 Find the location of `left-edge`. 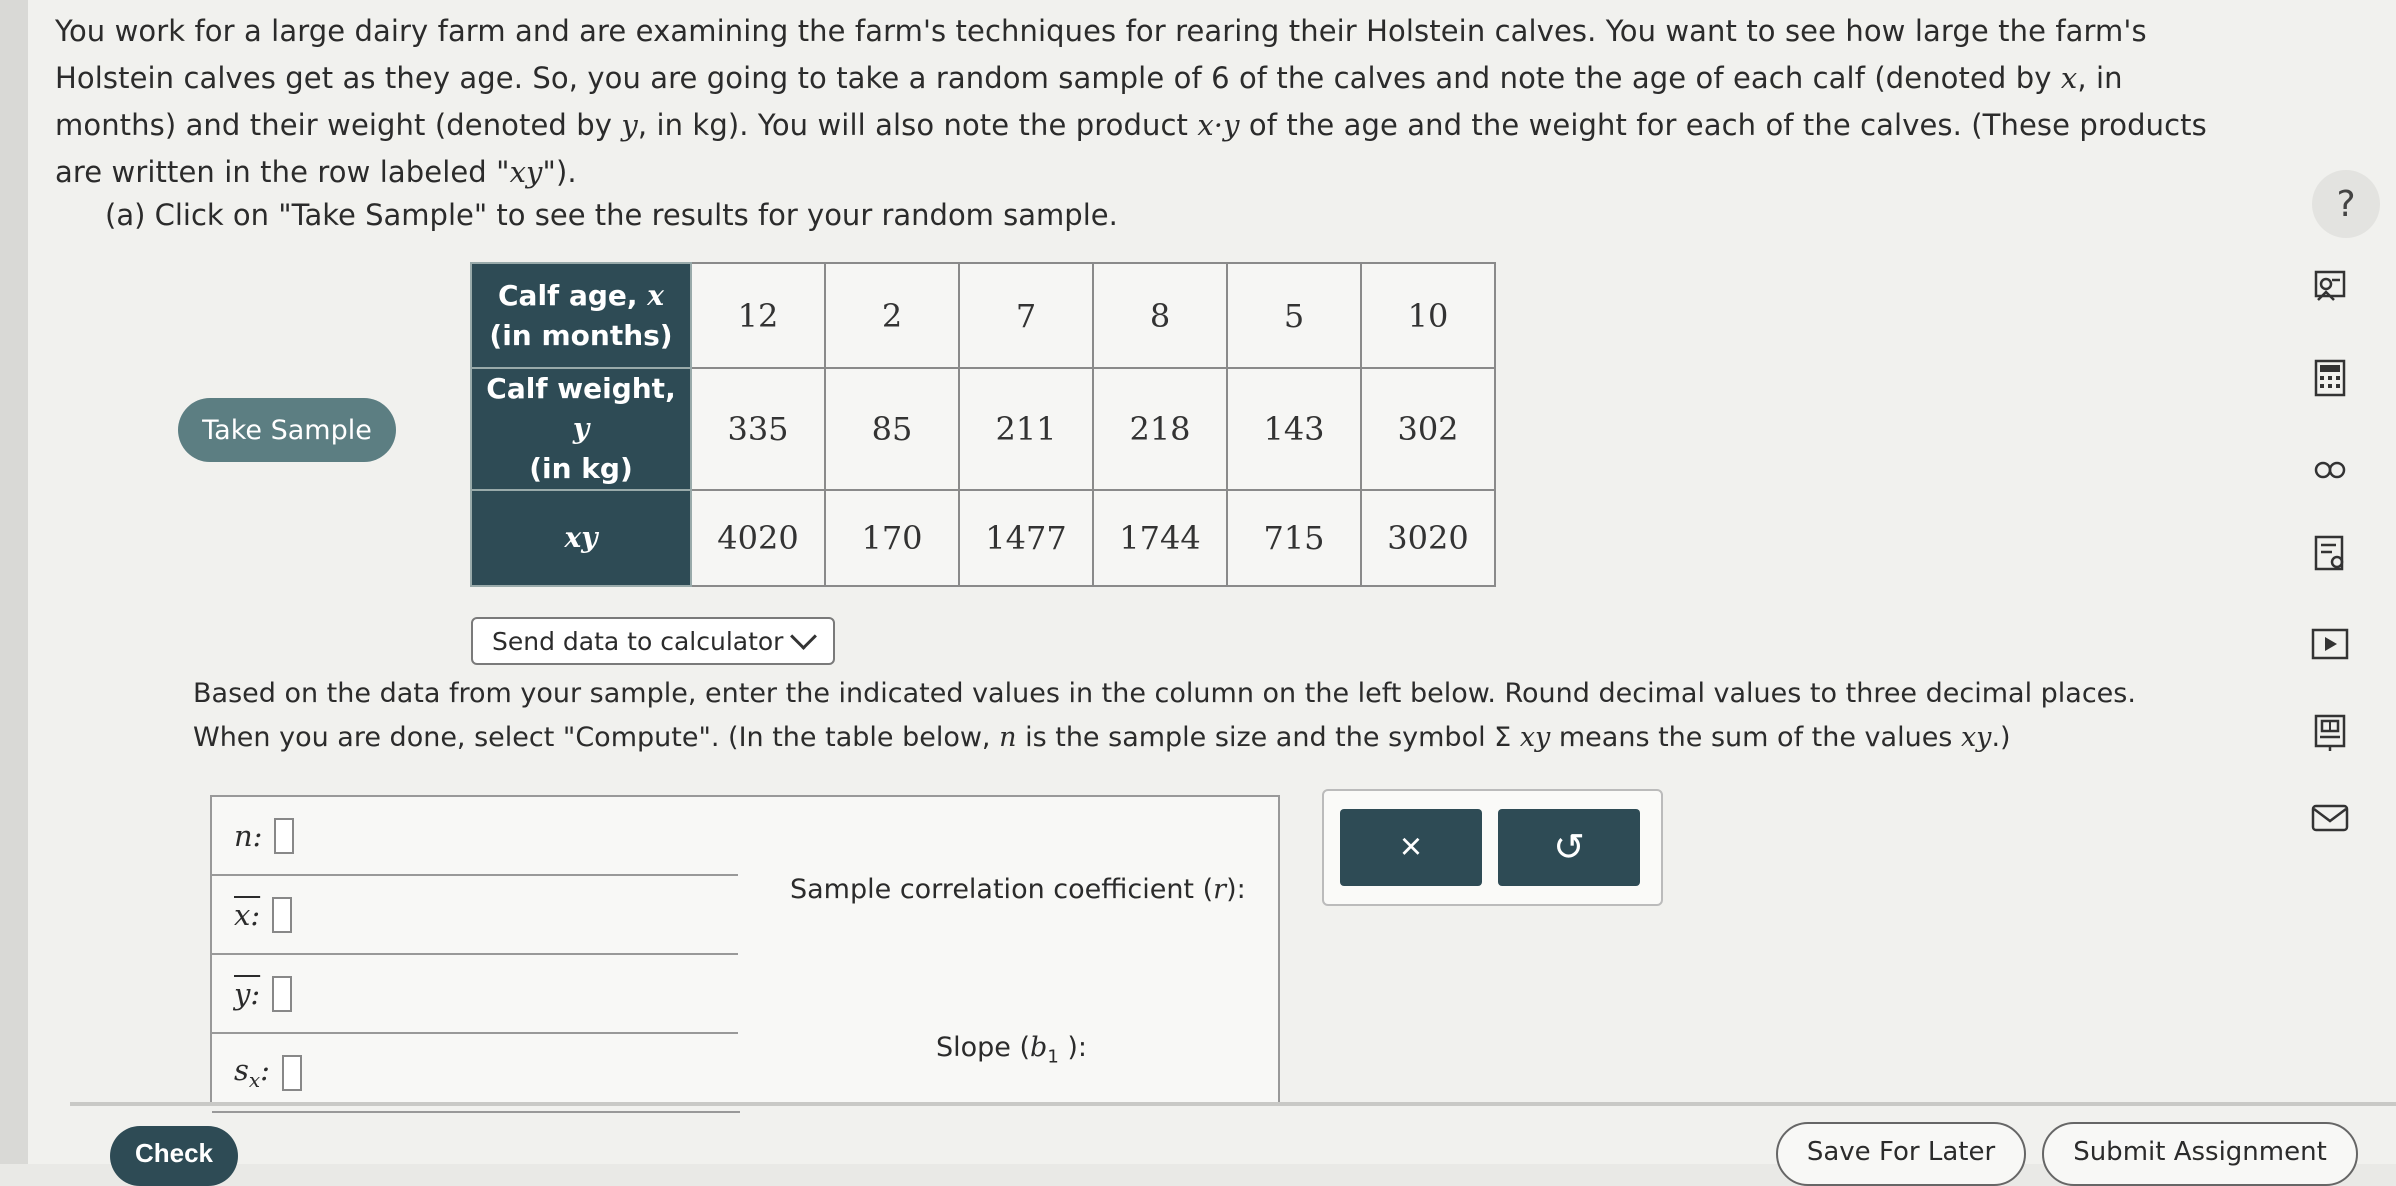

left-edge is located at coordinates (14, 582).